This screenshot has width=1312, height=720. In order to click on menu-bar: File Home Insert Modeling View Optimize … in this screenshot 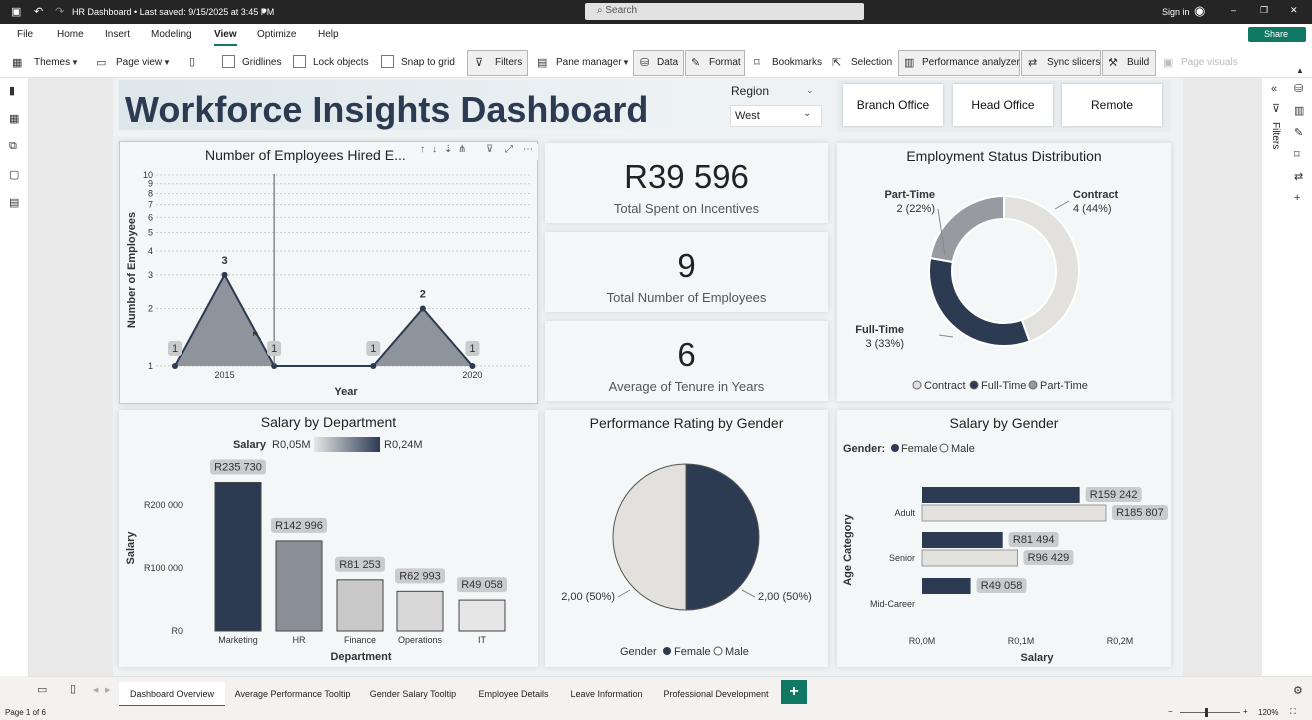, I will do `click(656, 35)`.